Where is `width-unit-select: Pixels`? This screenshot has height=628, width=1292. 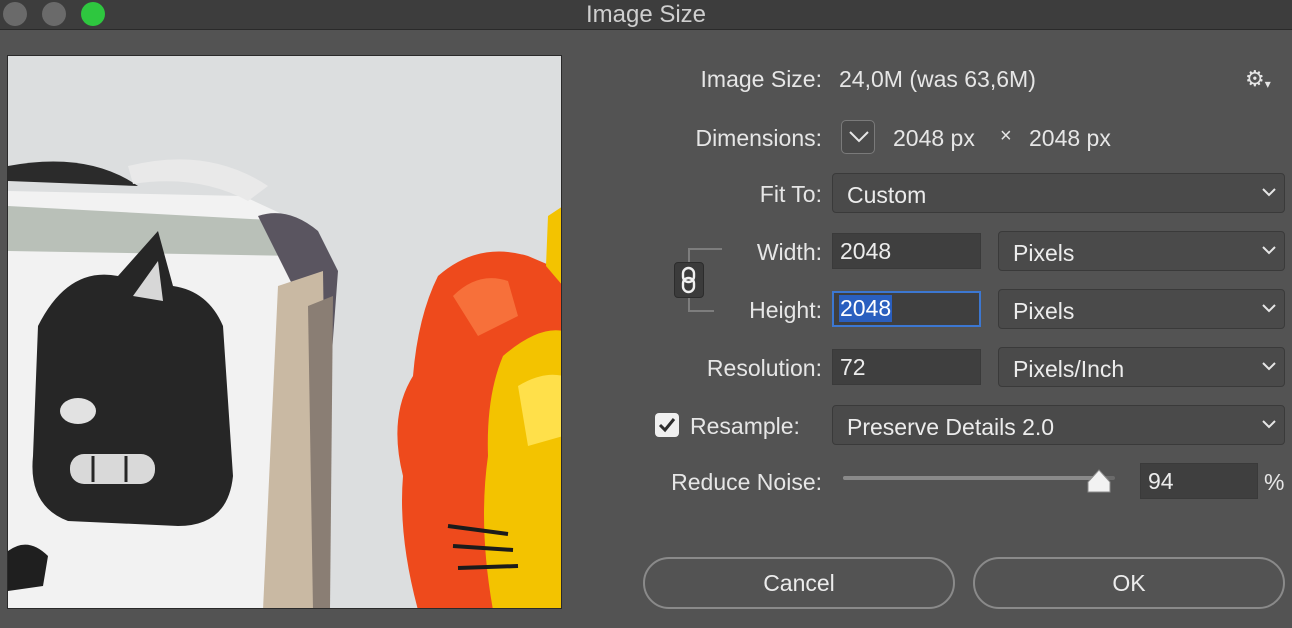
width-unit-select: Pixels is located at coordinates (1141, 251).